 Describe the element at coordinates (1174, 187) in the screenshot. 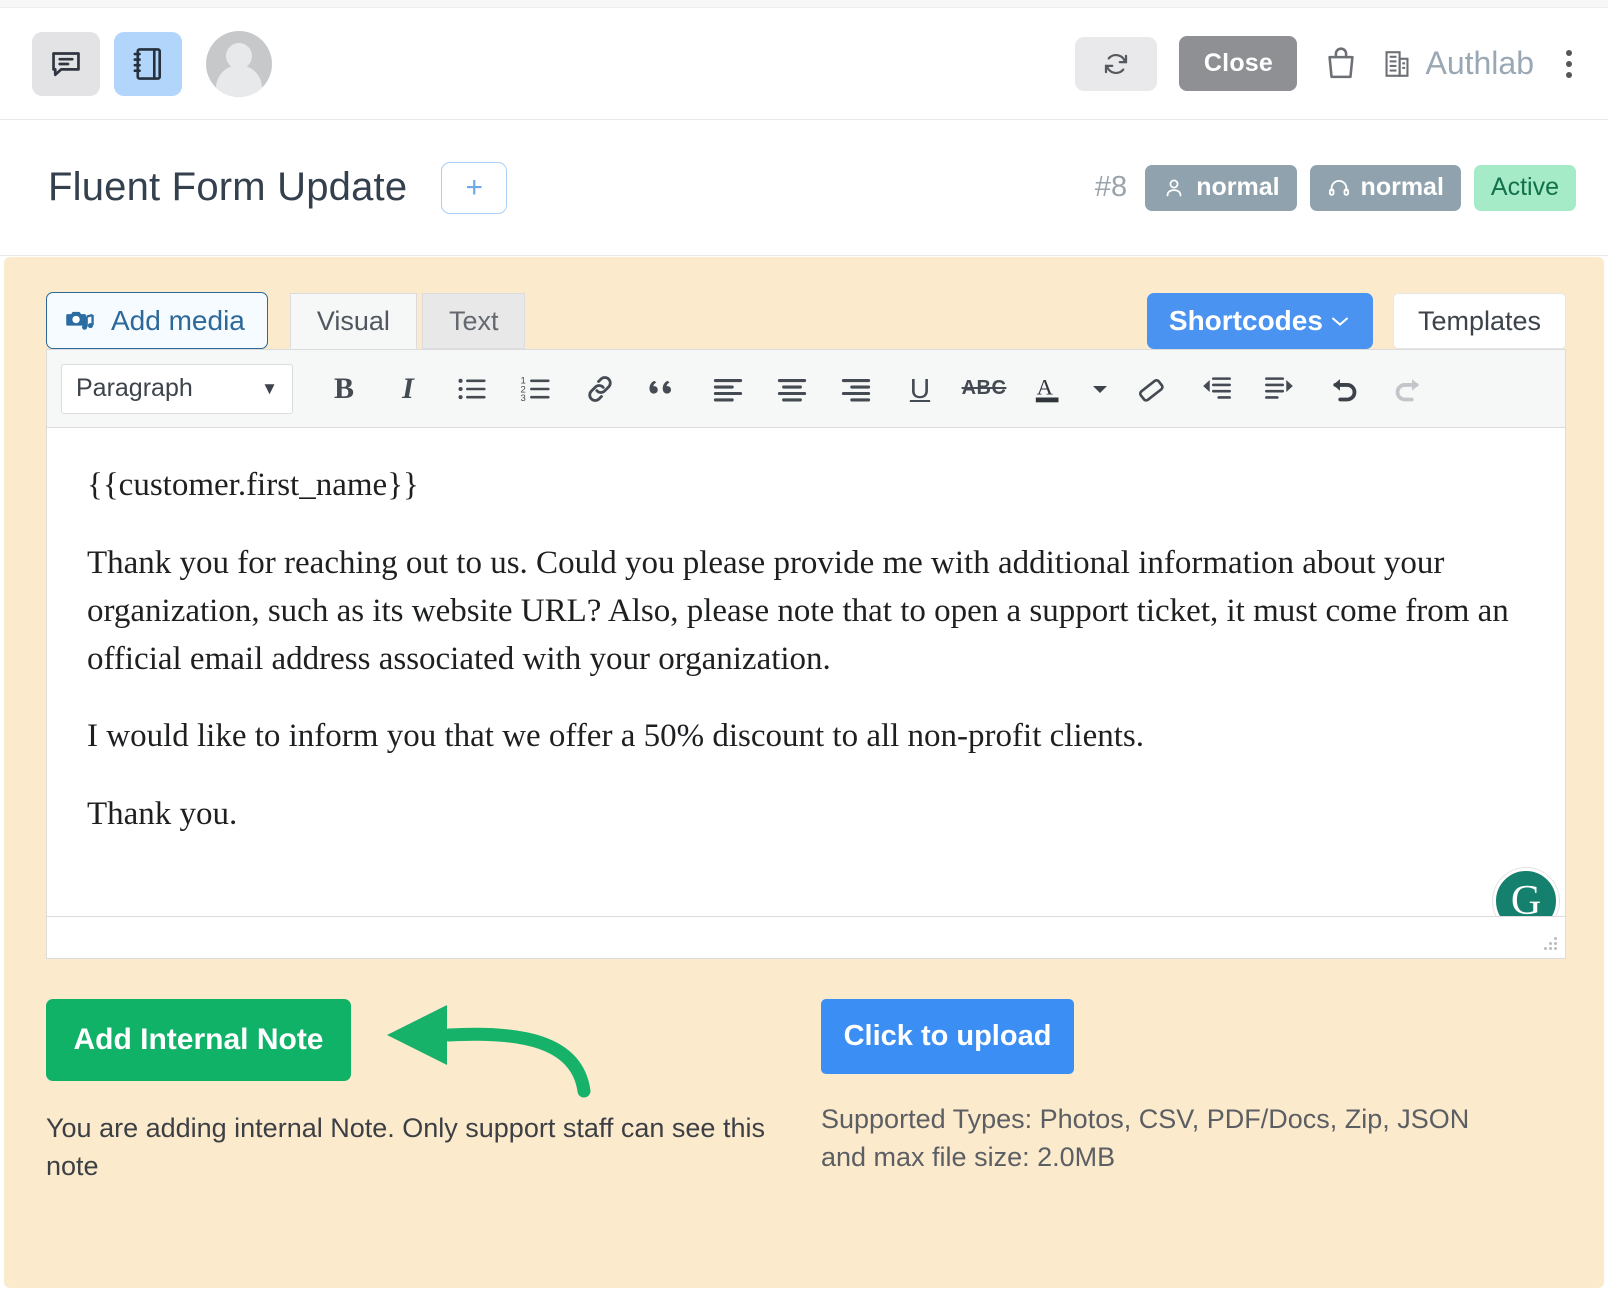

I see `person-icon` at that location.